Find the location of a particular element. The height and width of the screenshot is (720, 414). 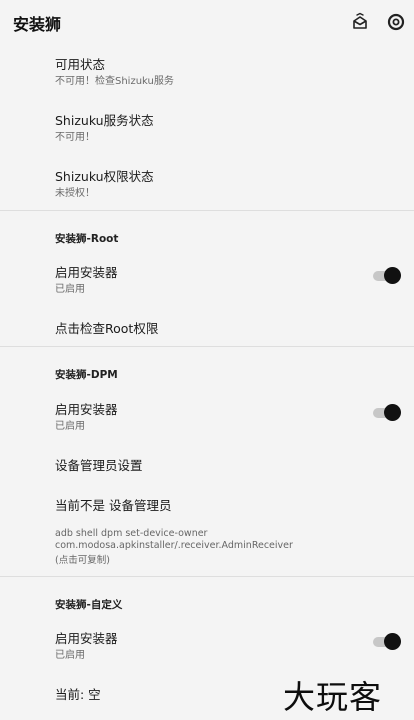

row-title: 当前: 空 is located at coordinates (78, 694).